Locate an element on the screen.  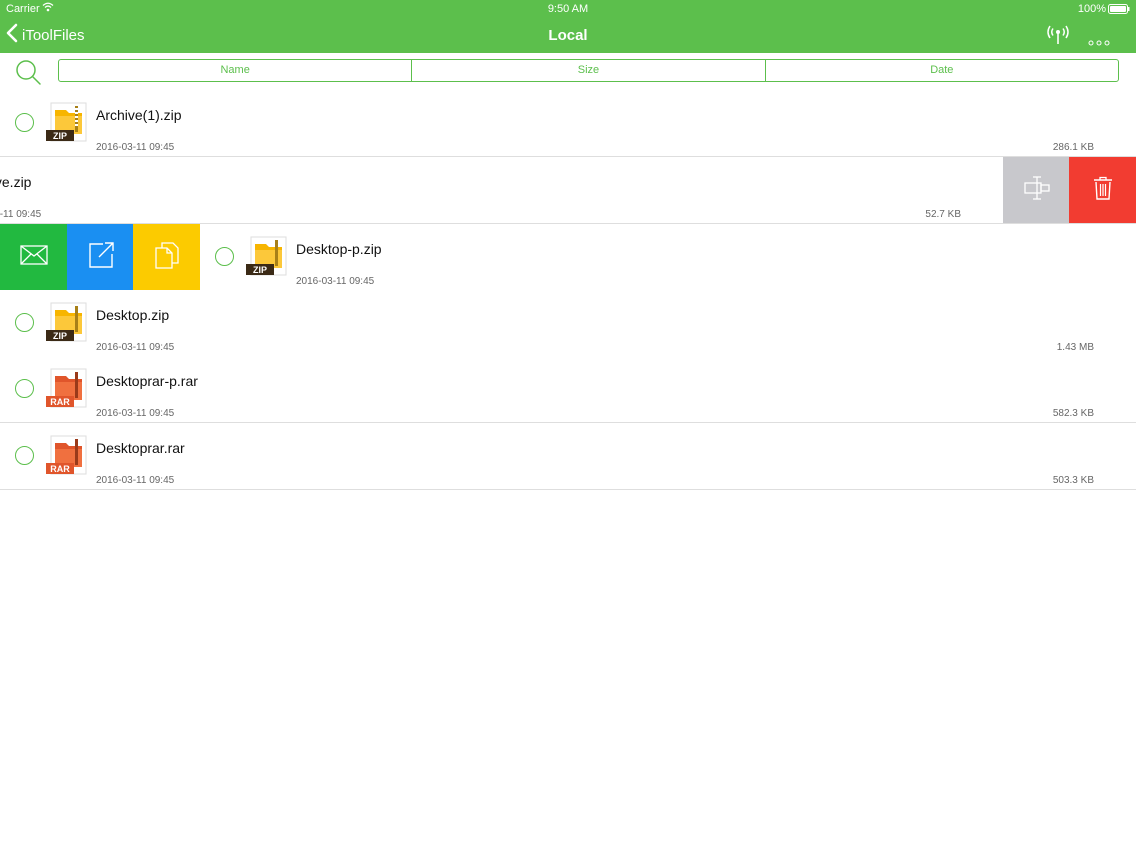
file-size: 52.7 KB is located at coordinates (943, 214).